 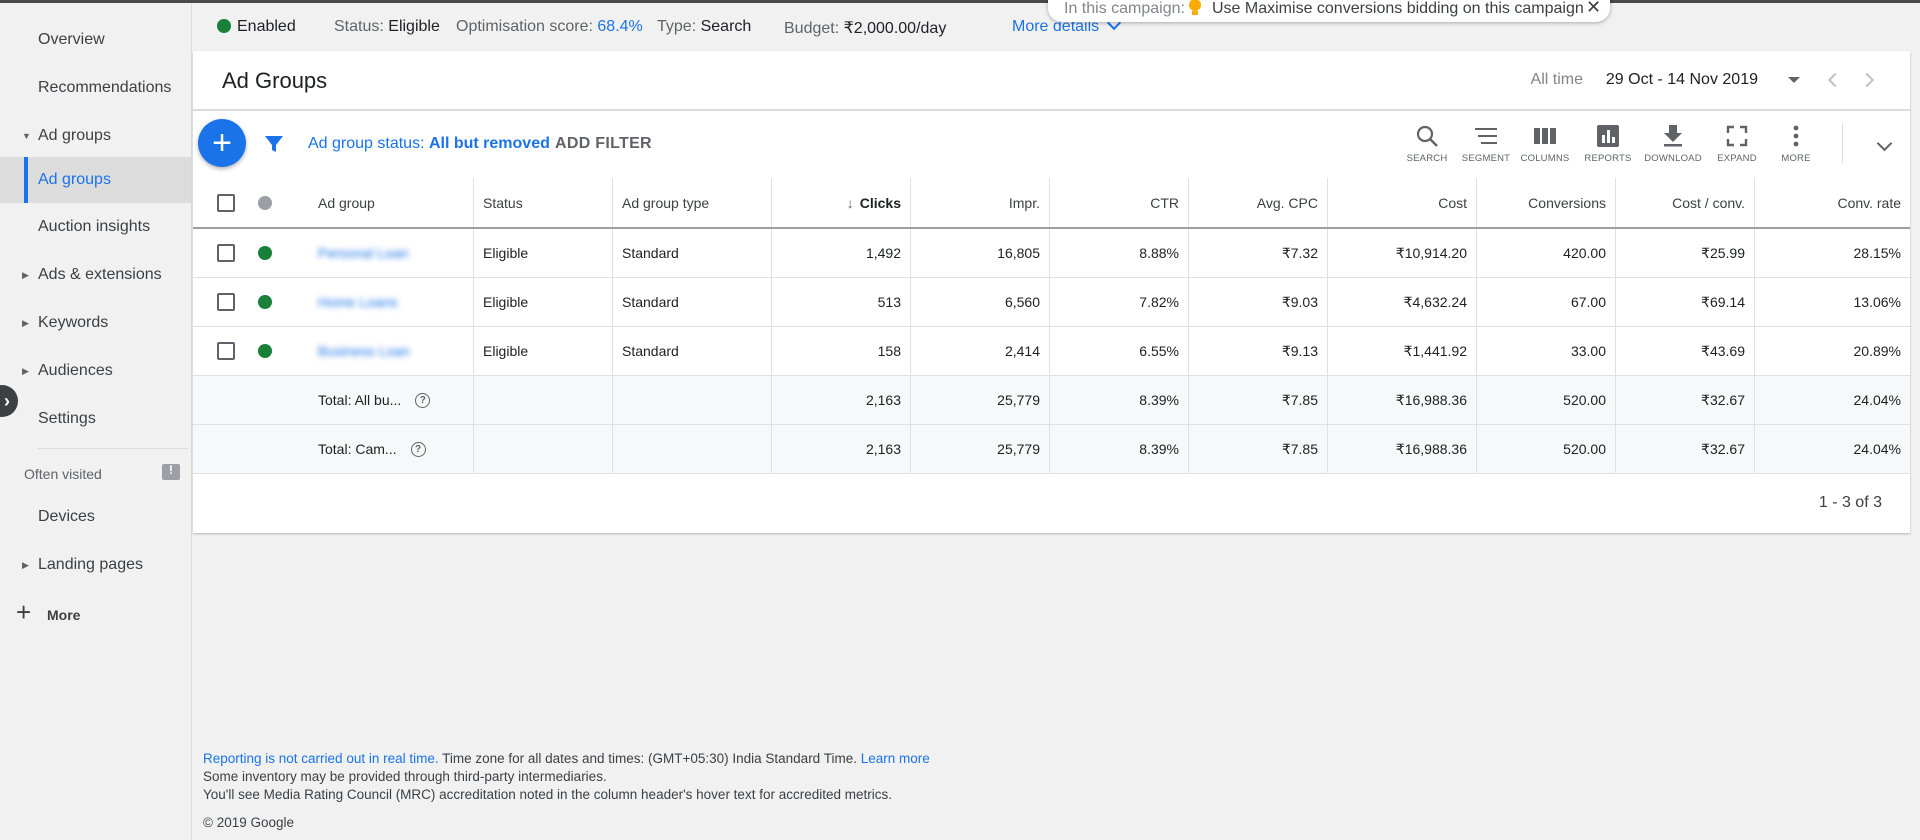 What do you see at coordinates (171, 471) in the screenshot?
I see `feedback-icon` at bounding box center [171, 471].